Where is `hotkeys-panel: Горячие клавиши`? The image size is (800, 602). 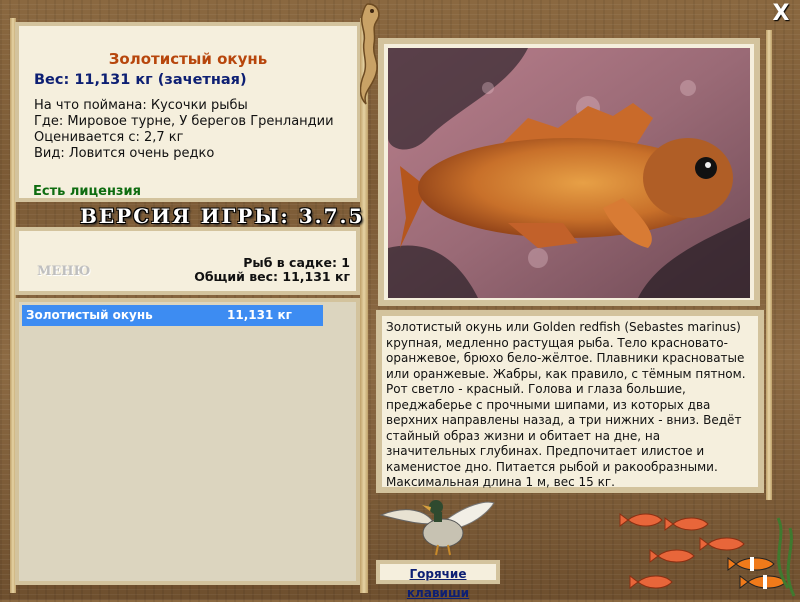
hotkeys-panel: Горячие клавиши is located at coordinates (438, 580).